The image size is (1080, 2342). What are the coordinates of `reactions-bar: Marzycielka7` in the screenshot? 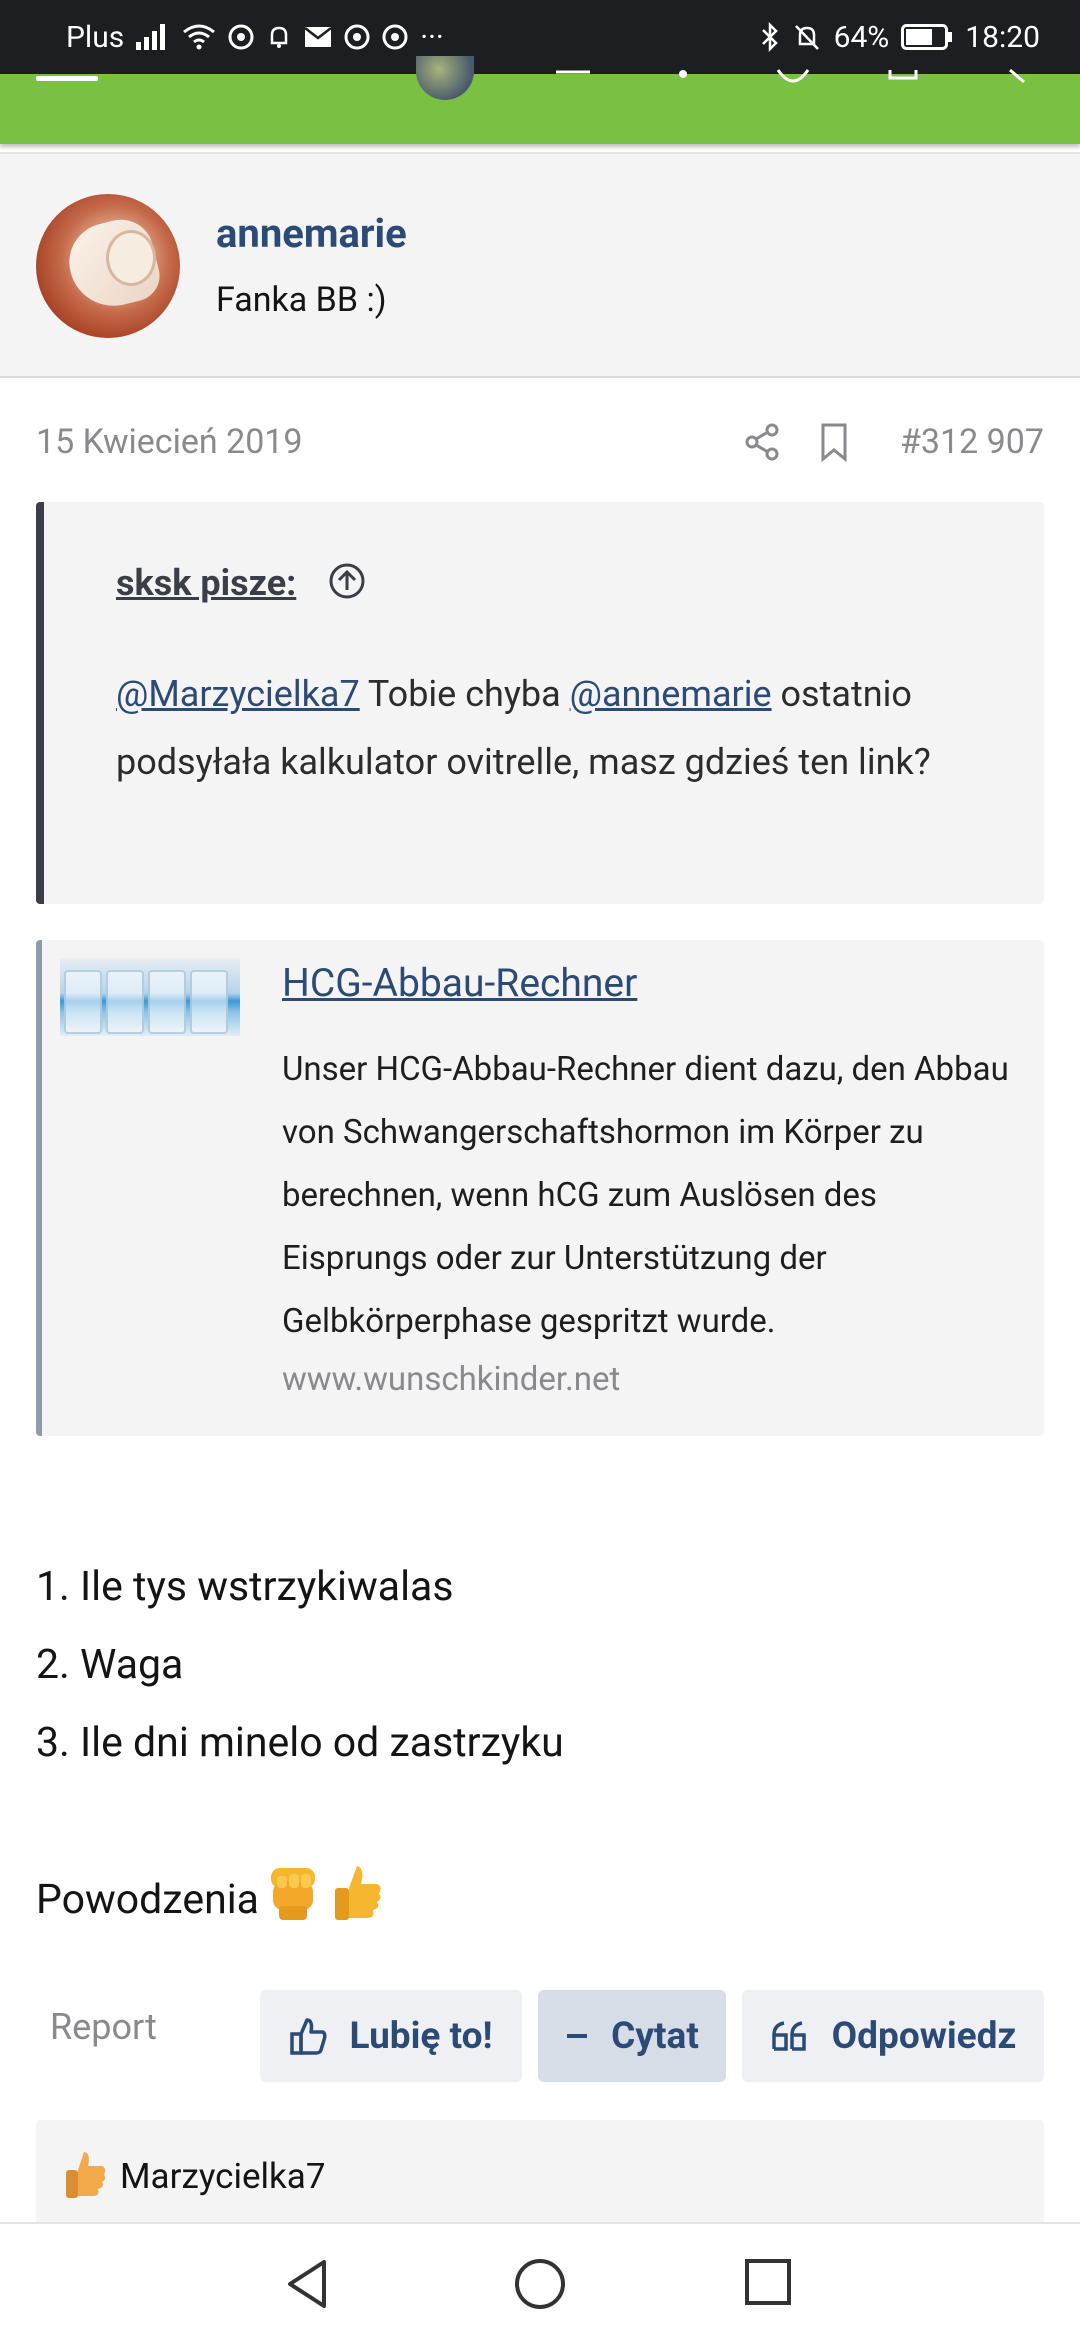 It's located at (540, 2175).